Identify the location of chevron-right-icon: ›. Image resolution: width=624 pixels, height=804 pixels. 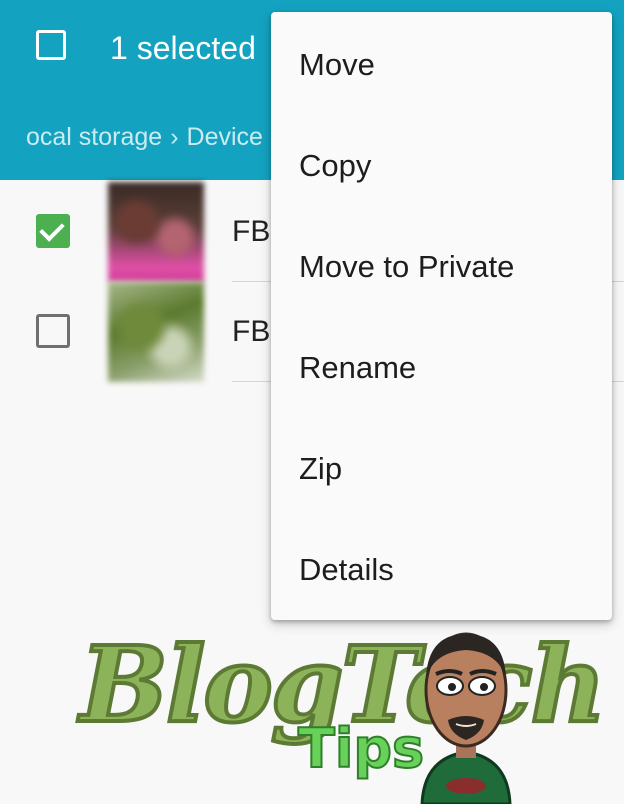
(174, 137).